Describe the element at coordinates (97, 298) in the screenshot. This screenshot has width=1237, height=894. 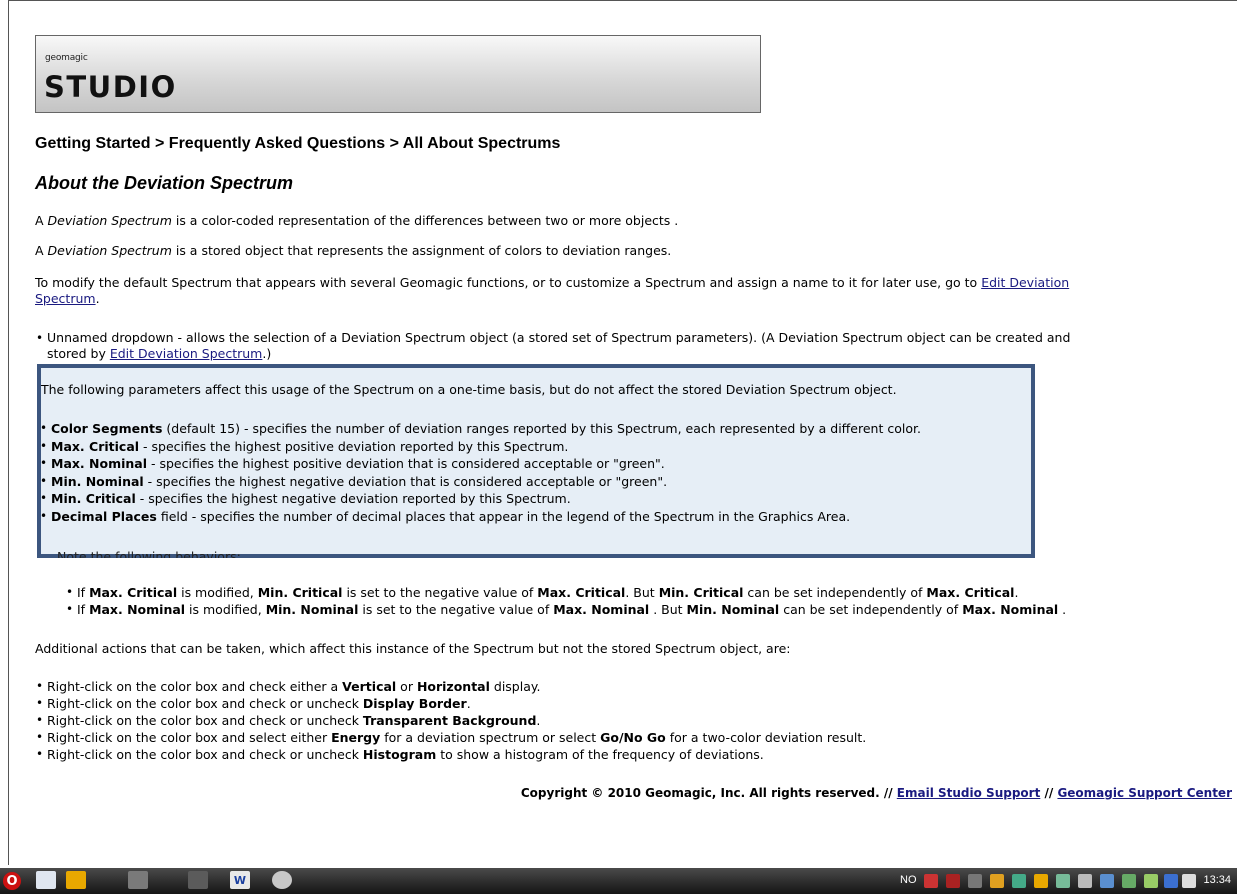
I see `para3-tail: .` at that location.